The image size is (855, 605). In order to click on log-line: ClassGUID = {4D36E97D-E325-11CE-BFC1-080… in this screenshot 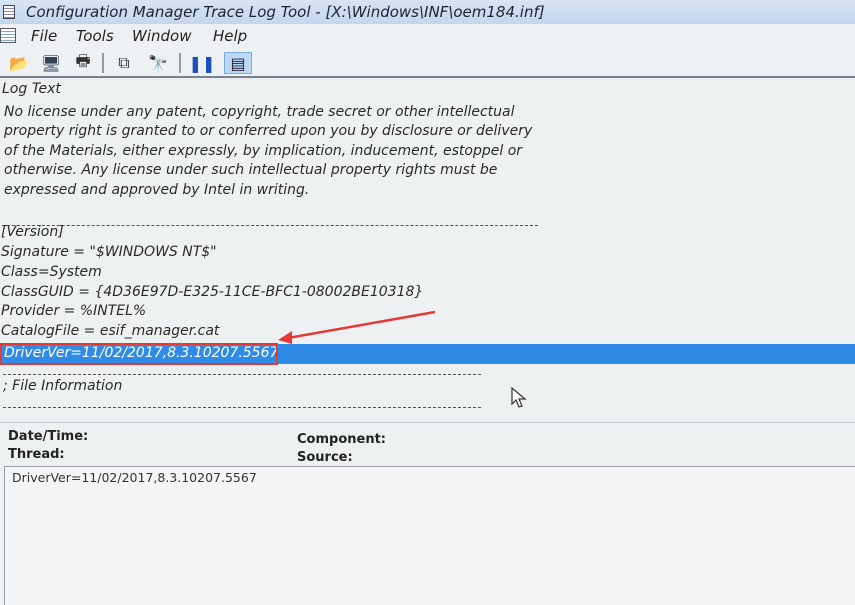, I will do `click(212, 292)`.